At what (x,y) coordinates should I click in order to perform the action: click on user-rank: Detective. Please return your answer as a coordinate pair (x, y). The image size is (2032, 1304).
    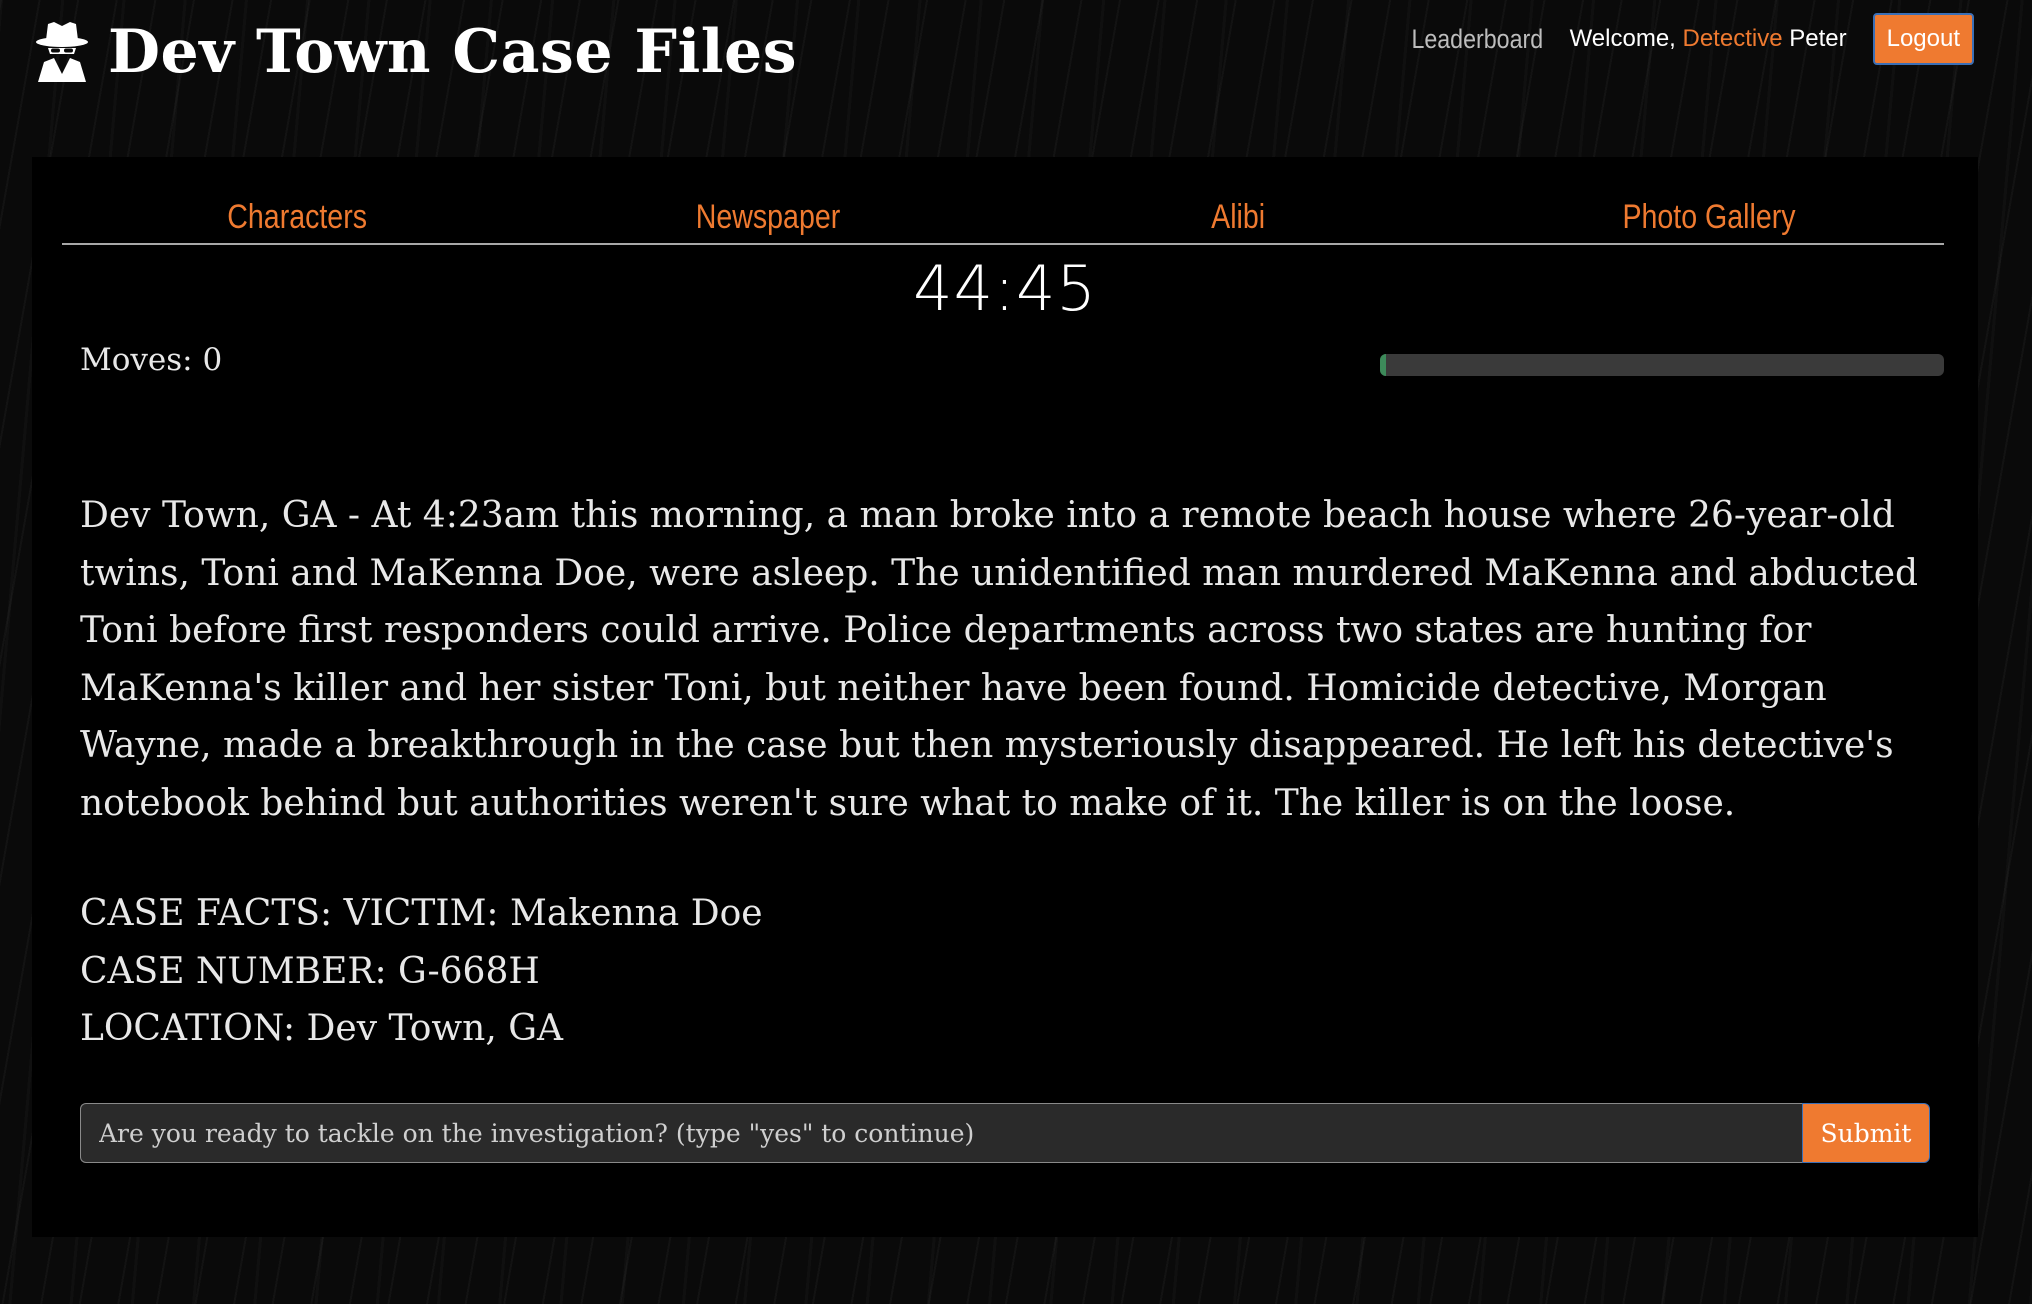
    Looking at the image, I should click on (1732, 38).